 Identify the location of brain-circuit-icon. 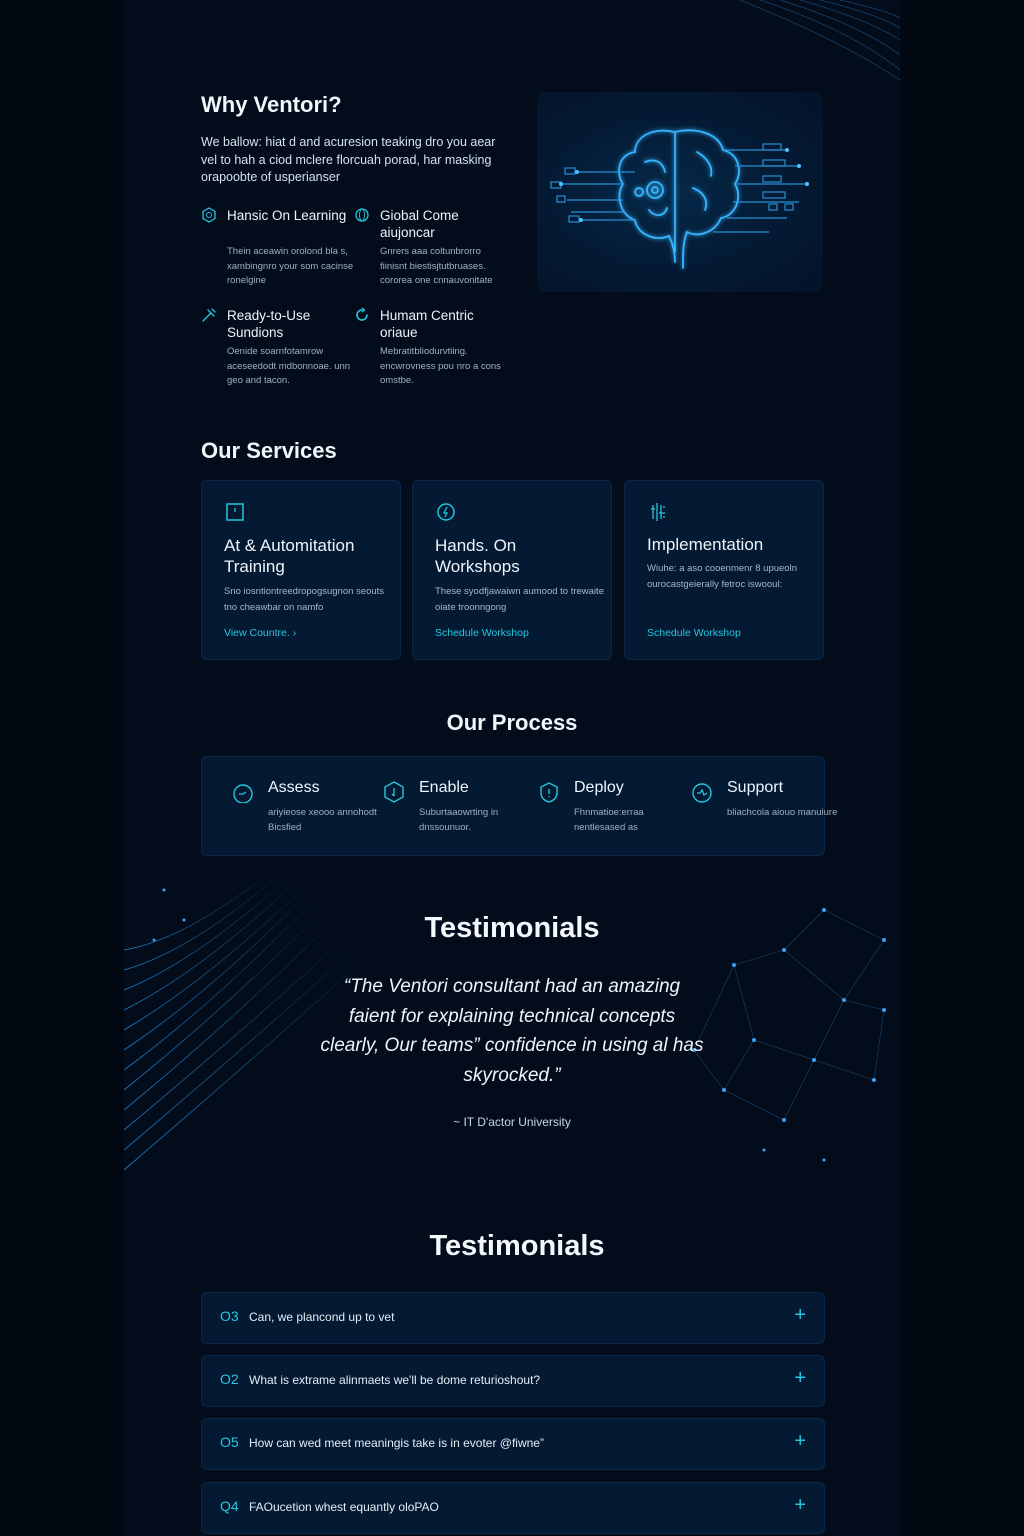
(679, 199).